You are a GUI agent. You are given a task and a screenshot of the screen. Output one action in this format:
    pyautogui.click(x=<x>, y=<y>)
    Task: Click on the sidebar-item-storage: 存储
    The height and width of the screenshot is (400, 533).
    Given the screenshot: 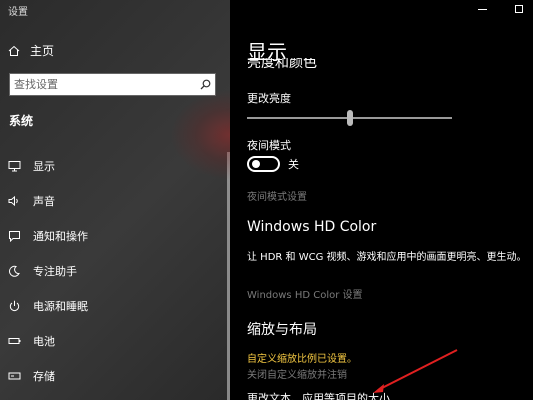 What is the action you would take?
    pyautogui.click(x=115, y=375)
    